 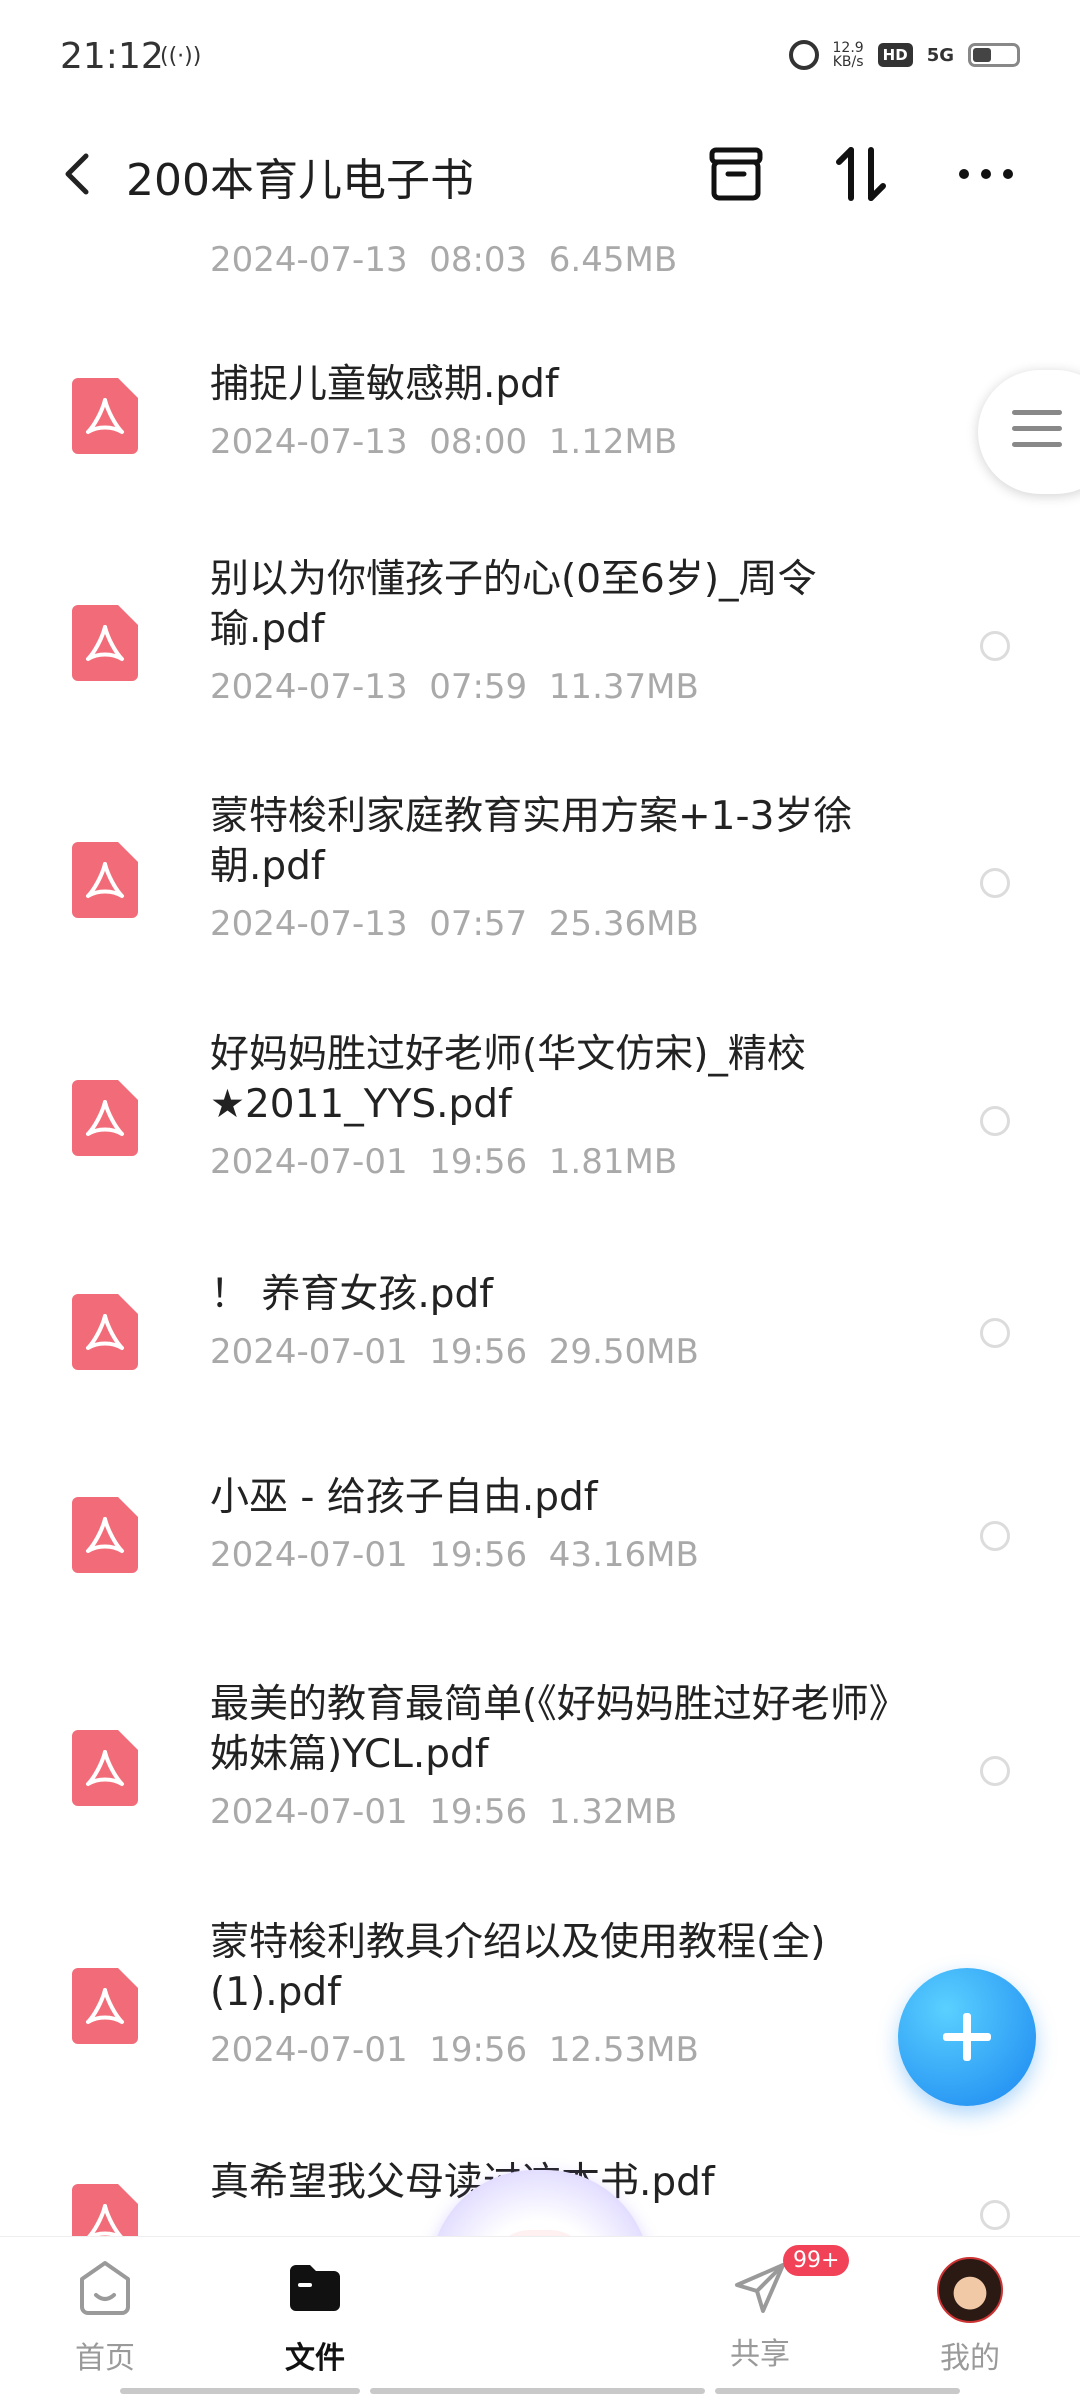 I want to click on top-nav-bar: 200本育儿电子书, so click(x=540, y=175).